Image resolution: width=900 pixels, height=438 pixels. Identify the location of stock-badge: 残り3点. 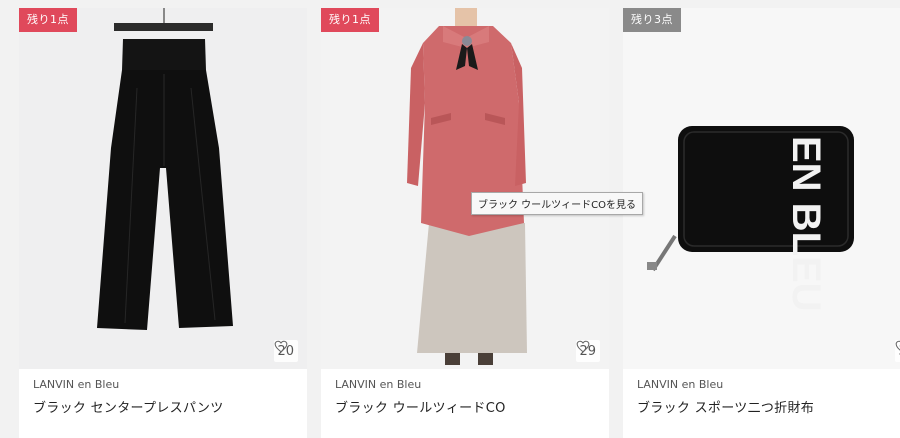
(652, 20).